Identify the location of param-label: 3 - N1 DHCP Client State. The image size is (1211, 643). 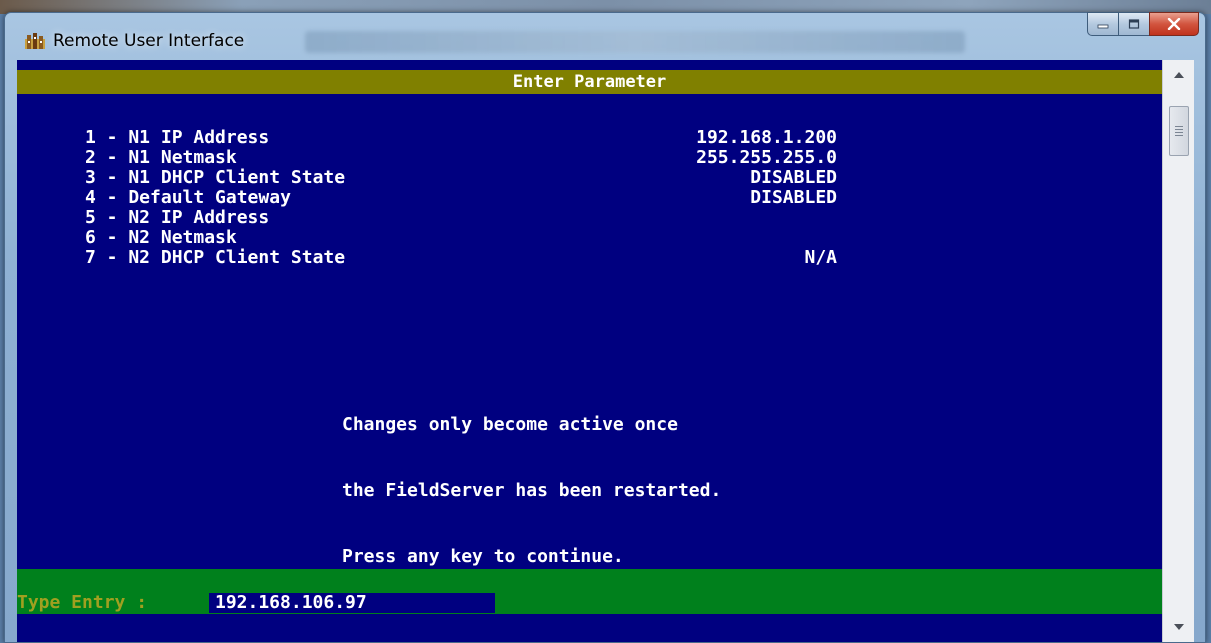
(215, 177).